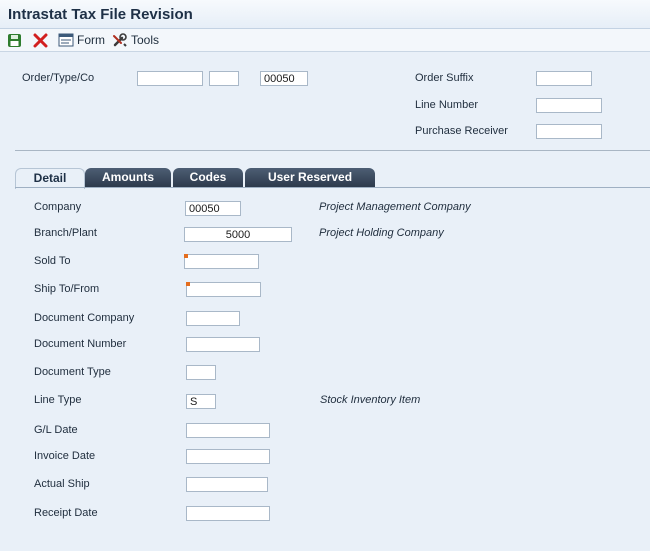 The height and width of the screenshot is (551, 650). I want to click on line-number-field, so click(569, 105).